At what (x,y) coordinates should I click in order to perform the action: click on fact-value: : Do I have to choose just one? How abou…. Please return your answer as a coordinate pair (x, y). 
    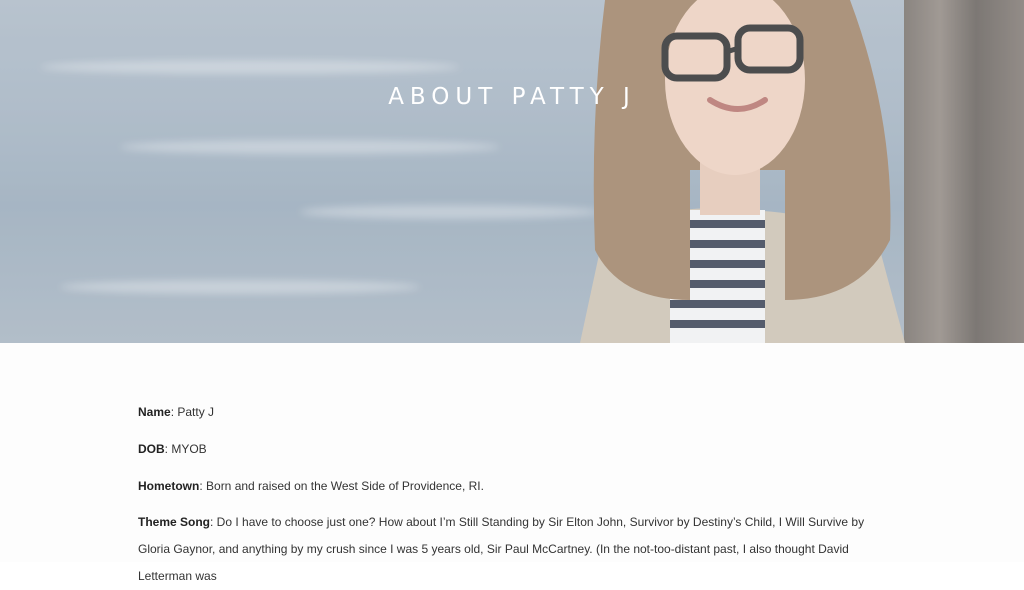
    Looking at the image, I should click on (501, 549).